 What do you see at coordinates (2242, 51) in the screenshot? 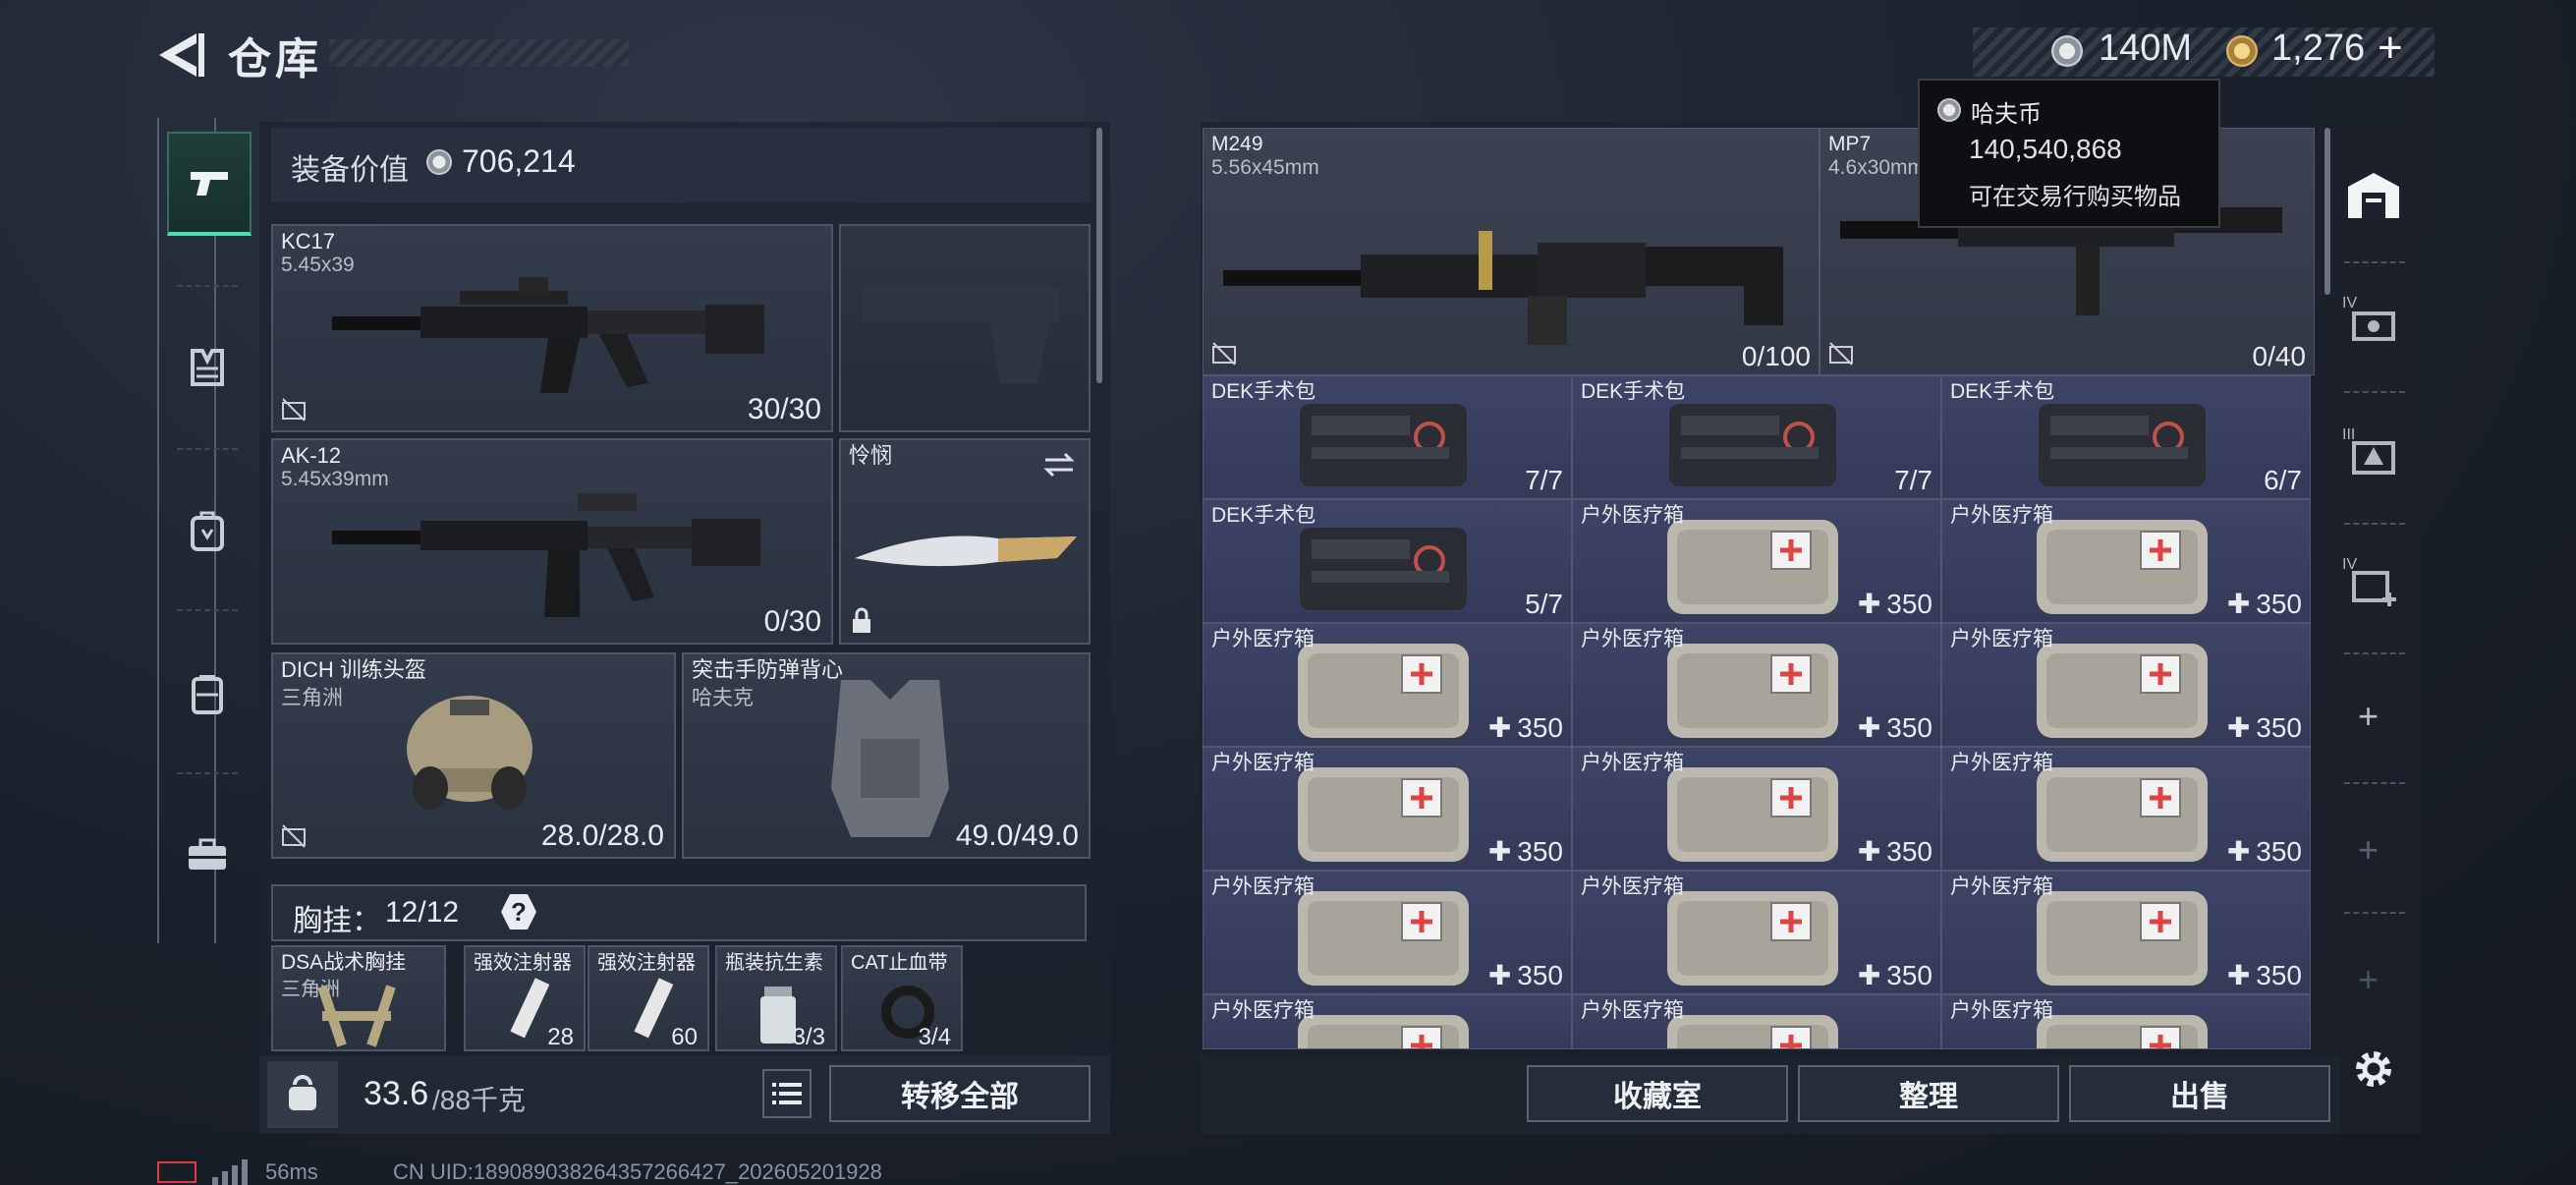
I see `gold-coin-icon` at bounding box center [2242, 51].